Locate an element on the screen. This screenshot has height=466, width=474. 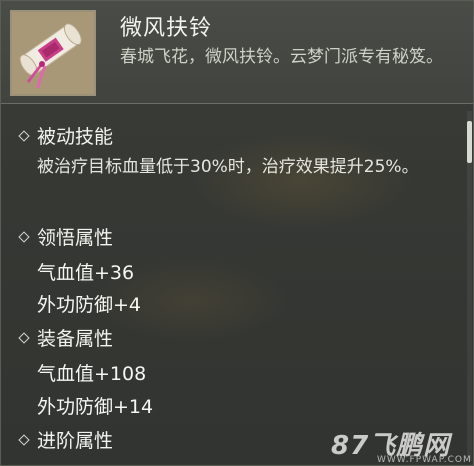
scroll-icon is located at coordinates (53, 53).